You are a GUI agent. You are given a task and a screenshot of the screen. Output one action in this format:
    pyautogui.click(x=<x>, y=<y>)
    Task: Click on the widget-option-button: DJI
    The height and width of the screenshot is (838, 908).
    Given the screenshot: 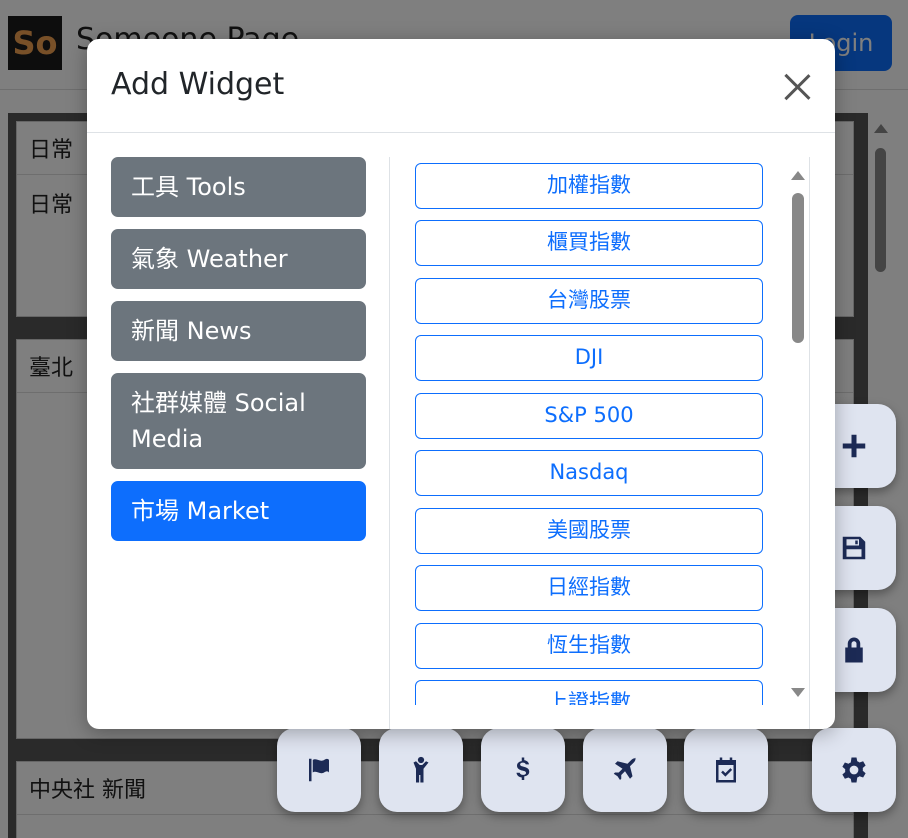 What is the action you would take?
    pyautogui.click(x=589, y=358)
    